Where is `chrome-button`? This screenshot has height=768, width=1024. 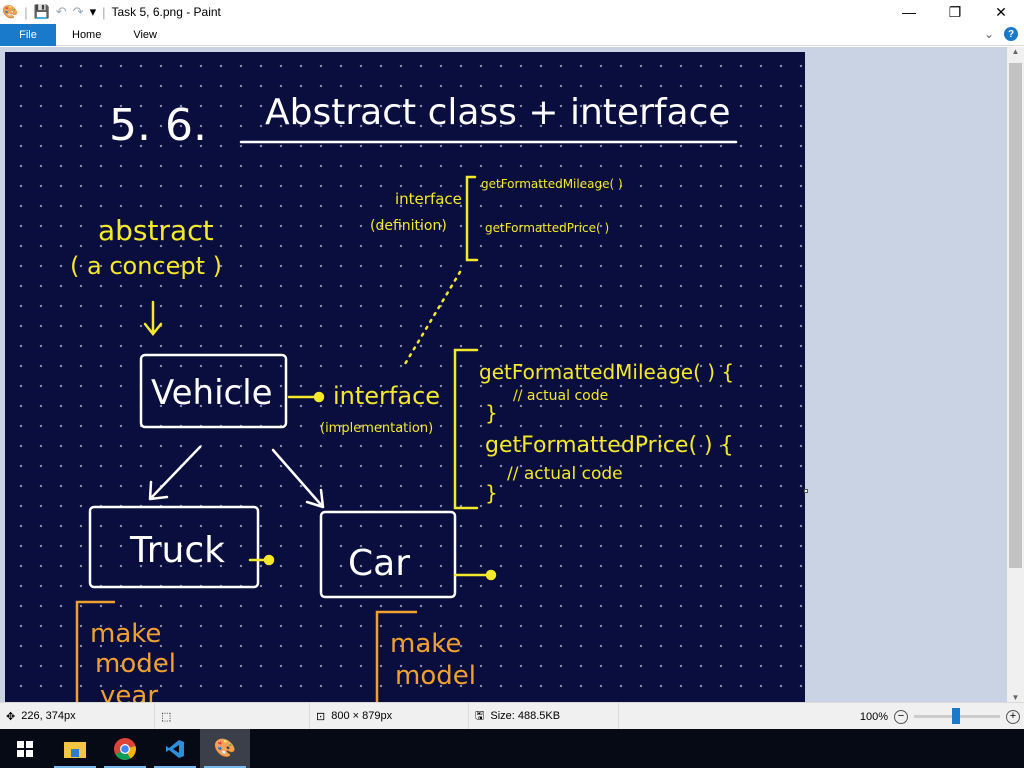 chrome-button is located at coordinates (125, 748).